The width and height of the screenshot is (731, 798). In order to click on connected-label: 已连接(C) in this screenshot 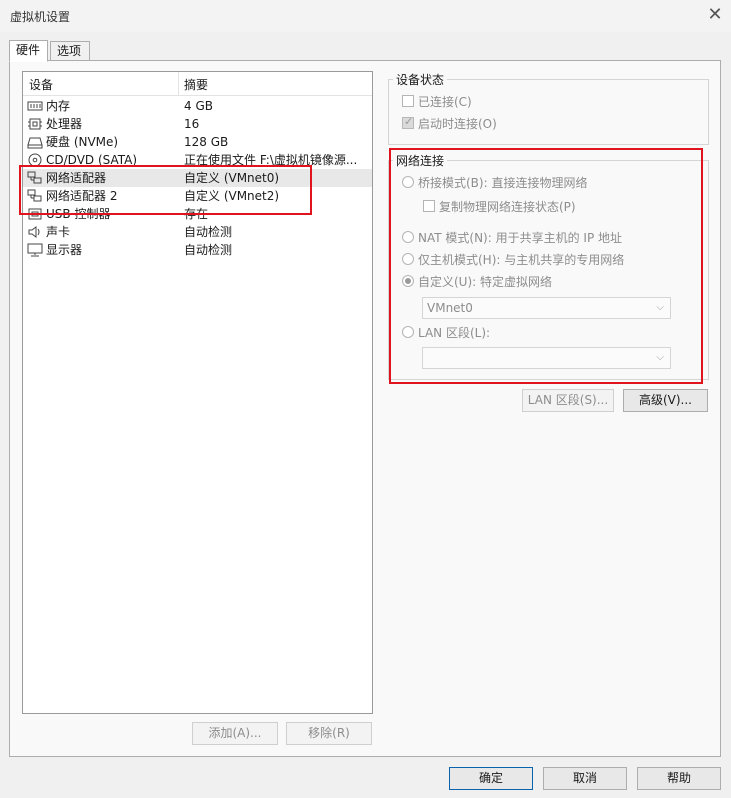, I will do `click(445, 102)`.